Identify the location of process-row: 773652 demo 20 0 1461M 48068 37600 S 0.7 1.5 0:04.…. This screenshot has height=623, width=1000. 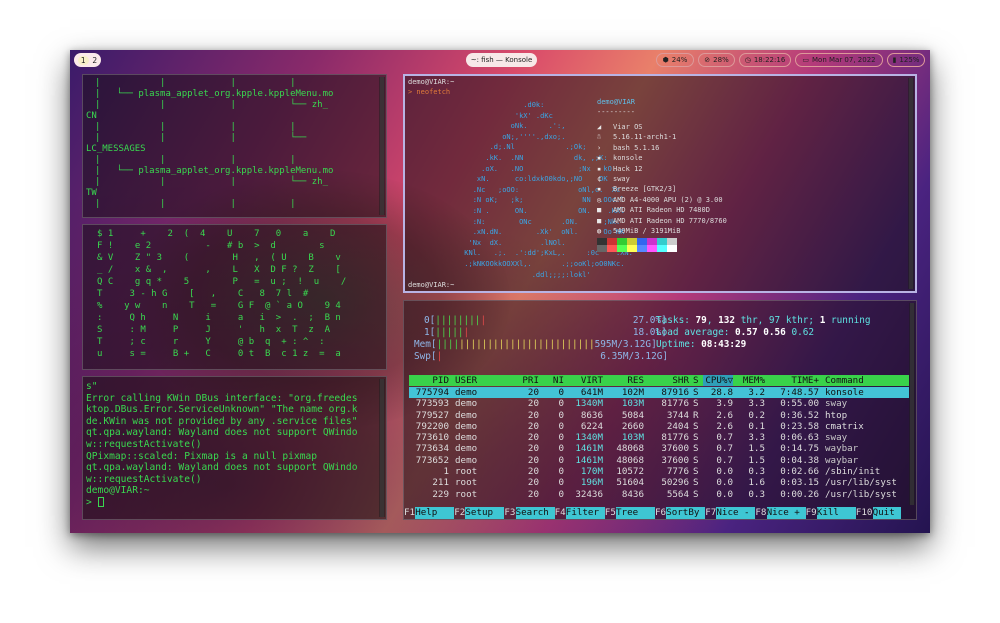
(659, 460).